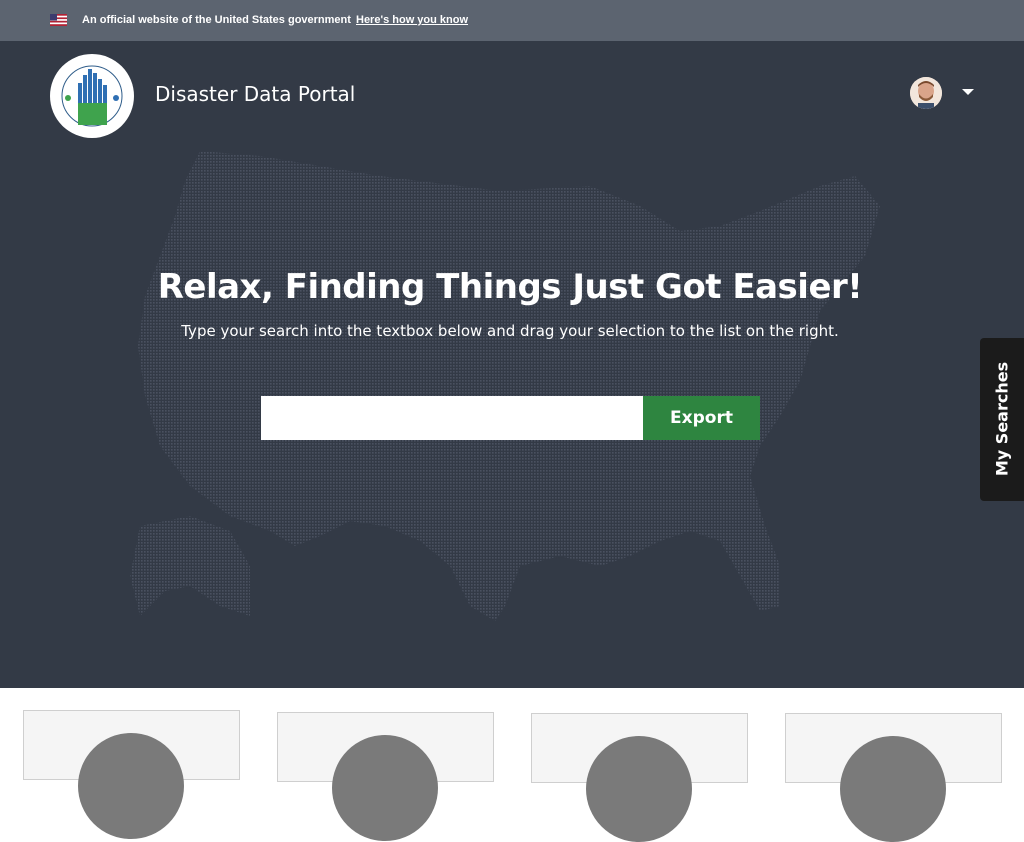 The height and width of the screenshot is (842, 1024). What do you see at coordinates (452, 418) in the screenshot?
I see `search-input` at bounding box center [452, 418].